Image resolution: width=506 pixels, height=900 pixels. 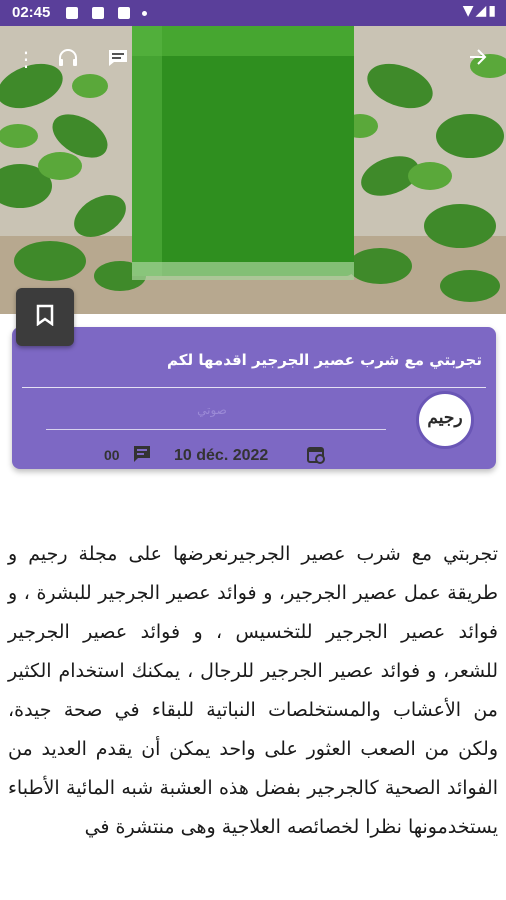 What do you see at coordinates (478, 59) in the screenshot?
I see `forward-arrow-icon` at bounding box center [478, 59].